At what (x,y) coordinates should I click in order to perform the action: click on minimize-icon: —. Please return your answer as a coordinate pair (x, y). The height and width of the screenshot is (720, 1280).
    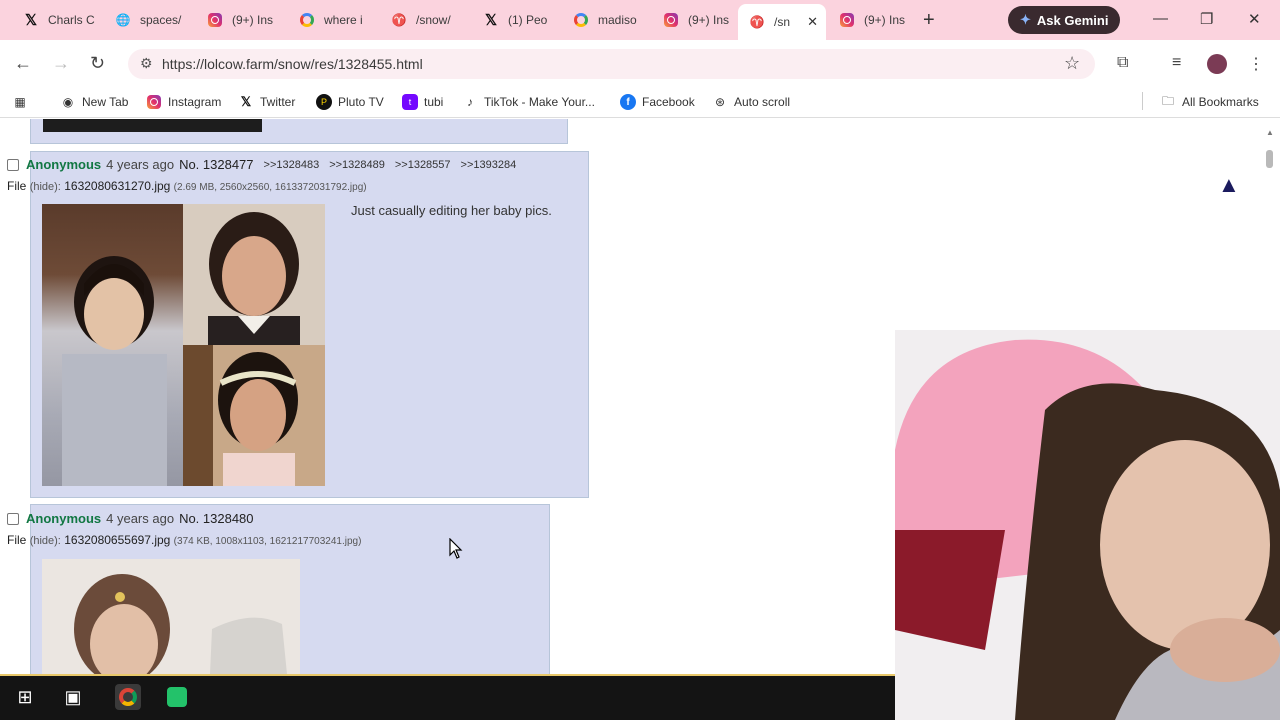
    Looking at the image, I should click on (1160, 18).